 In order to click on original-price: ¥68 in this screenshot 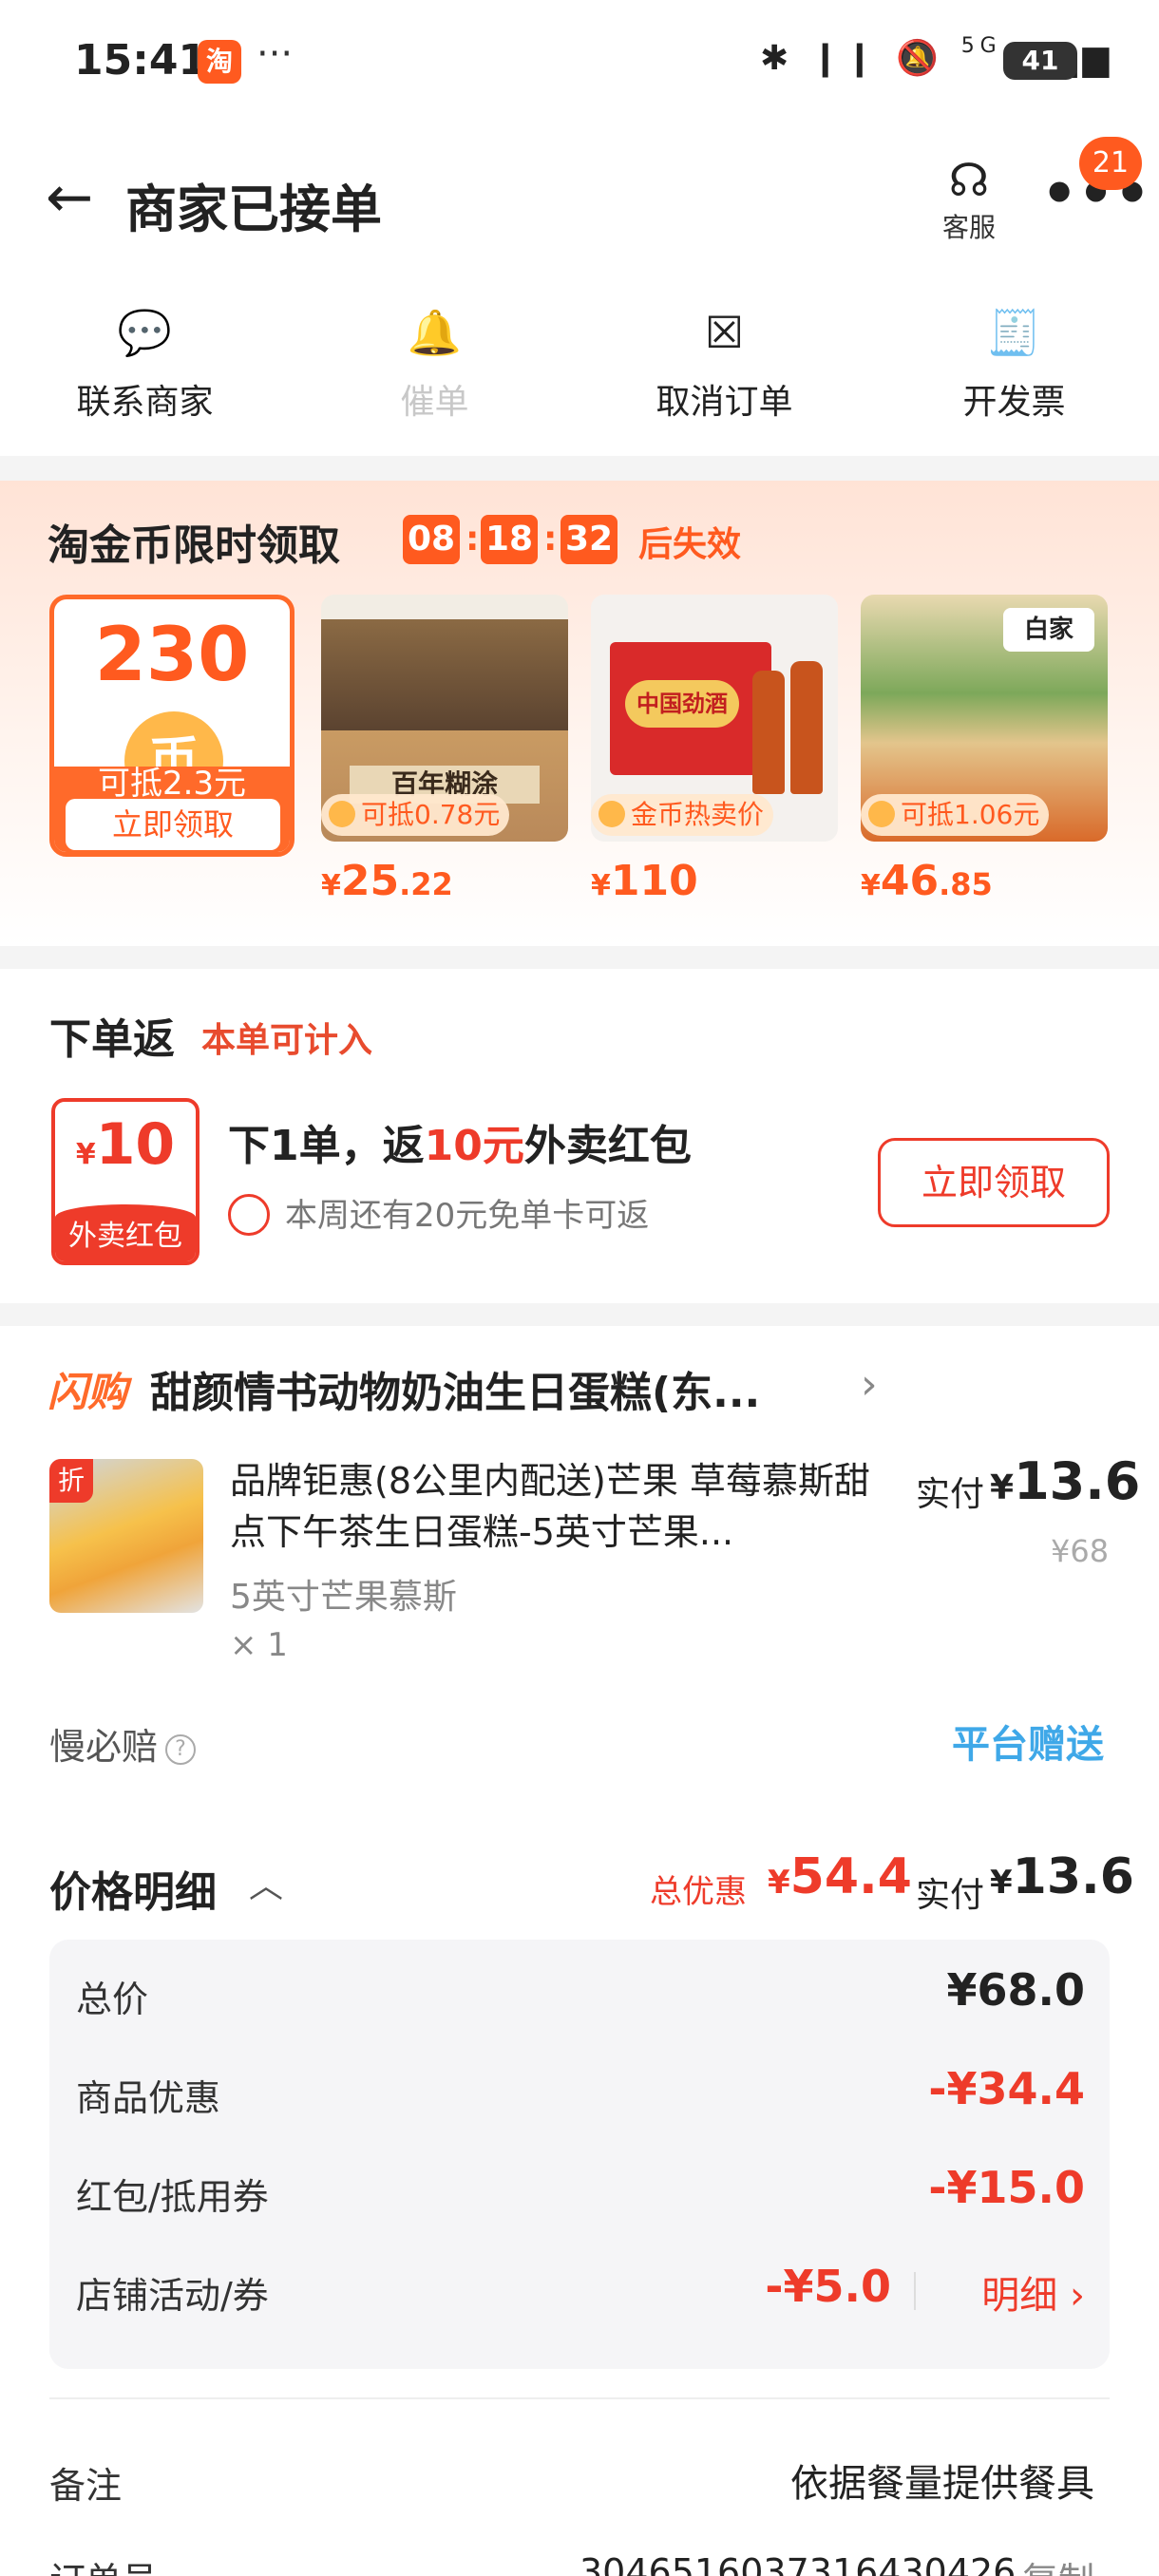, I will do `click(1080, 1551)`.